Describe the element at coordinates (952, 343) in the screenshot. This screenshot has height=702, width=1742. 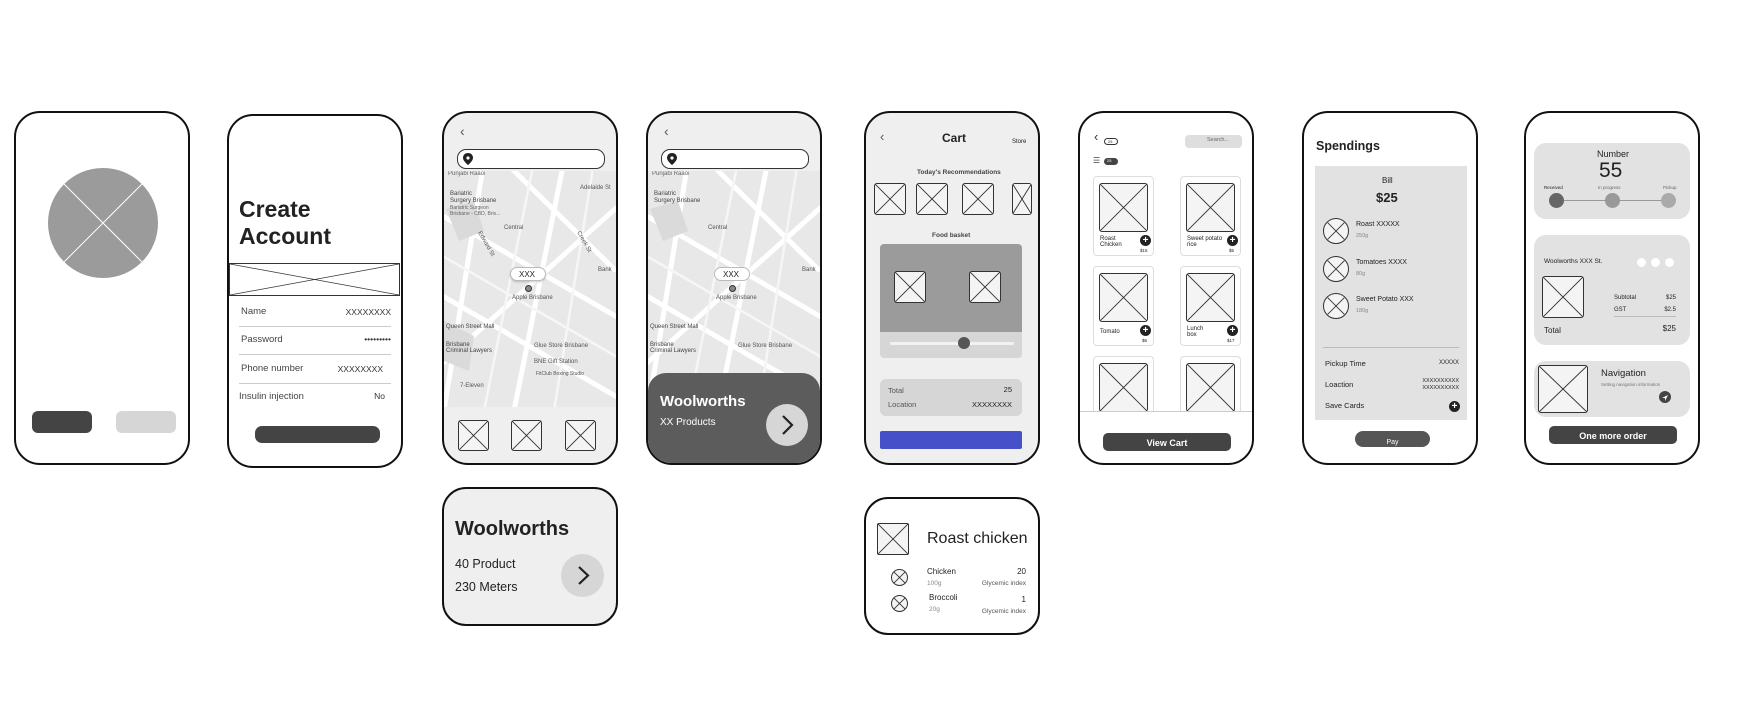
I see `basket-slider-track` at that location.